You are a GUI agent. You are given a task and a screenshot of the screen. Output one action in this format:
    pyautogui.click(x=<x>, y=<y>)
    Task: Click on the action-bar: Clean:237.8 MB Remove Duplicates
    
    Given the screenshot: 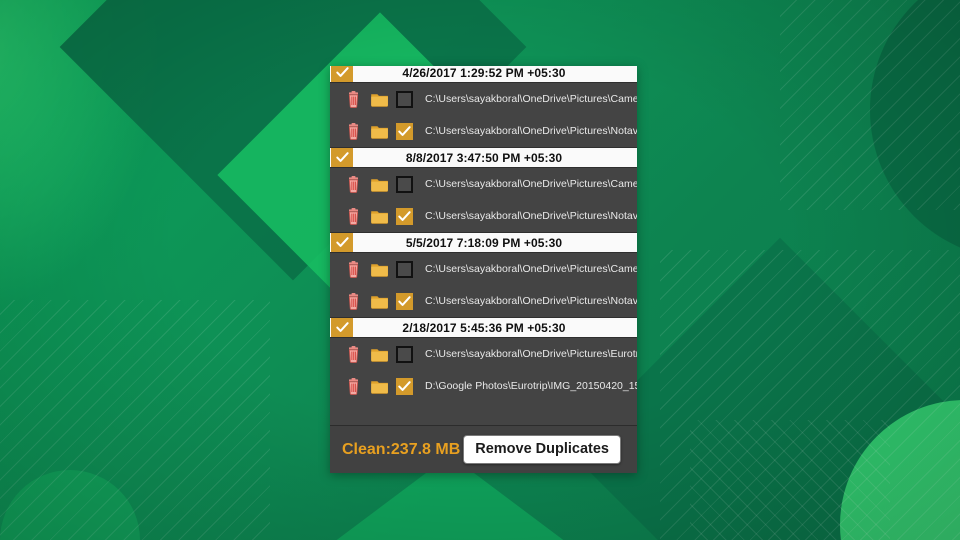 What is the action you would take?
    pyautogui.click(x=483, y=449)
    